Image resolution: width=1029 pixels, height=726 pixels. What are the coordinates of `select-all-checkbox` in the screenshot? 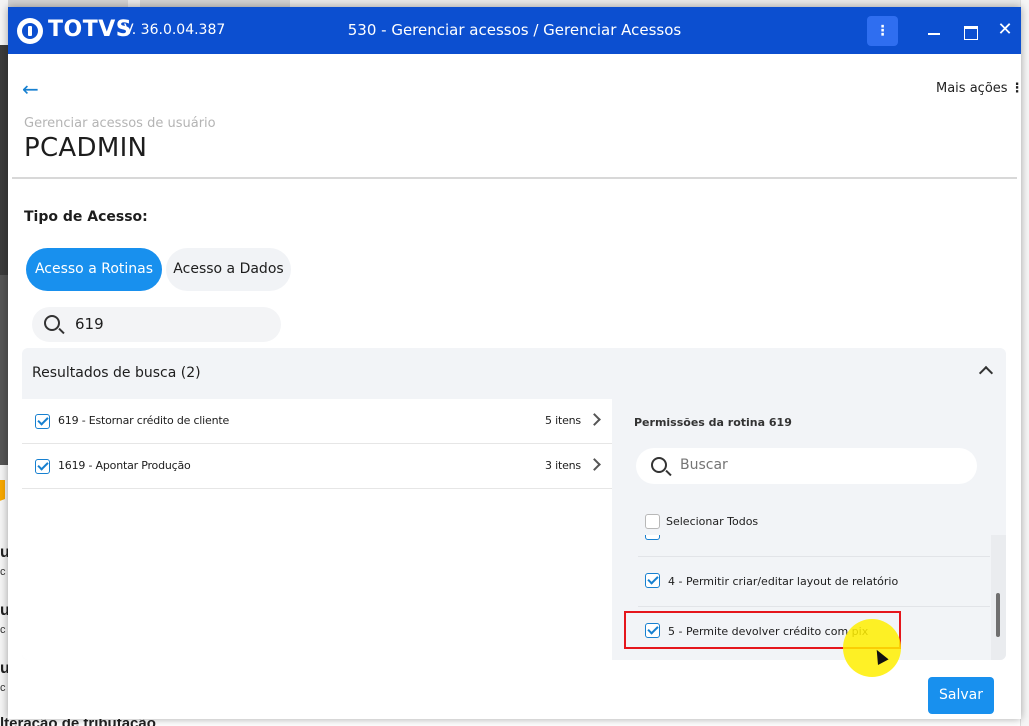 It's located at (652, 521).